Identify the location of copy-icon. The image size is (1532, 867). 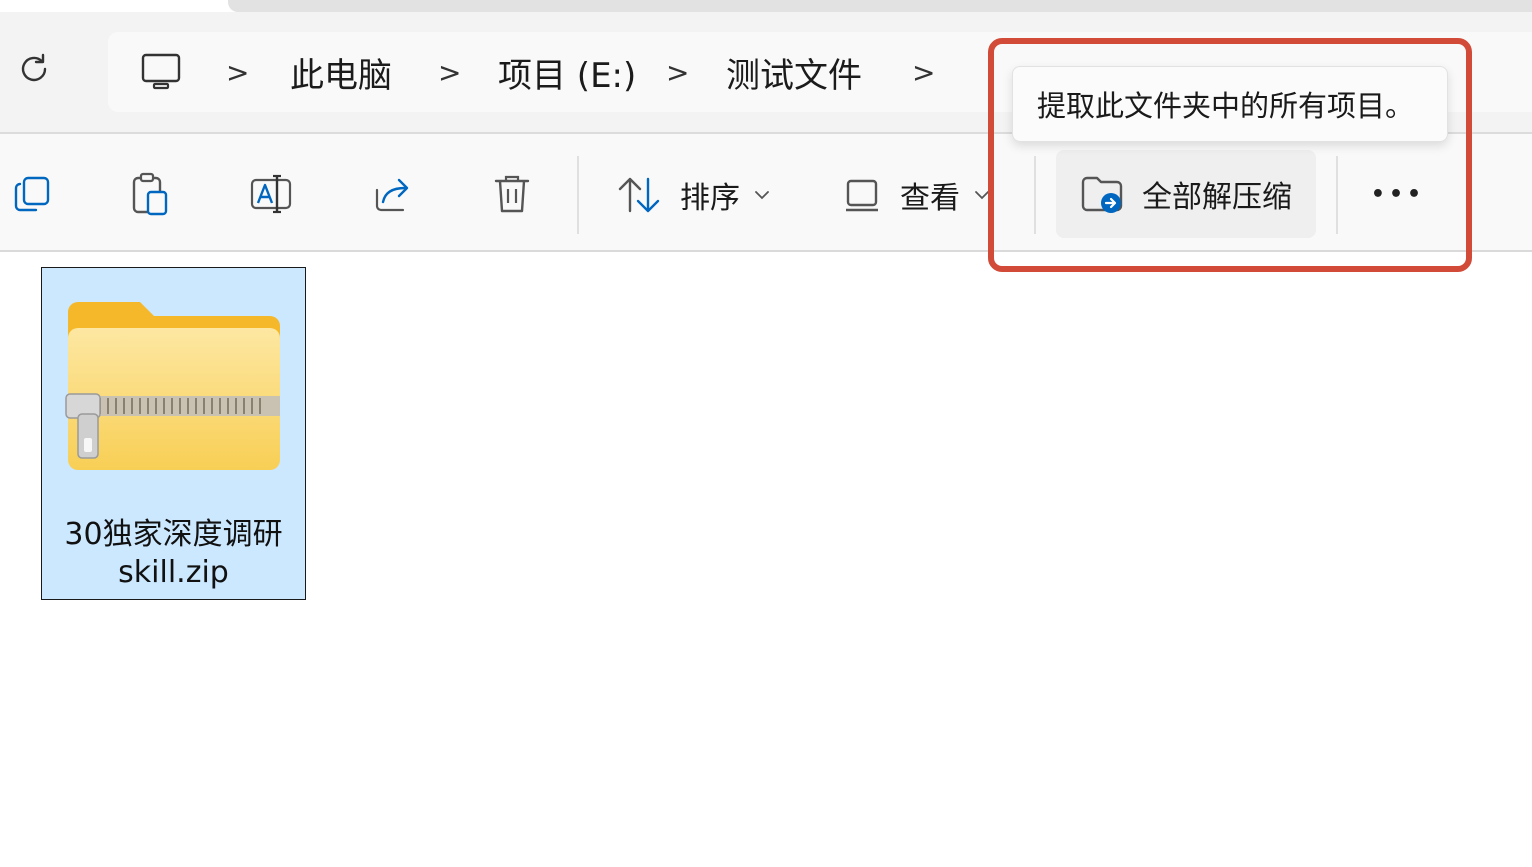
(32, 194).